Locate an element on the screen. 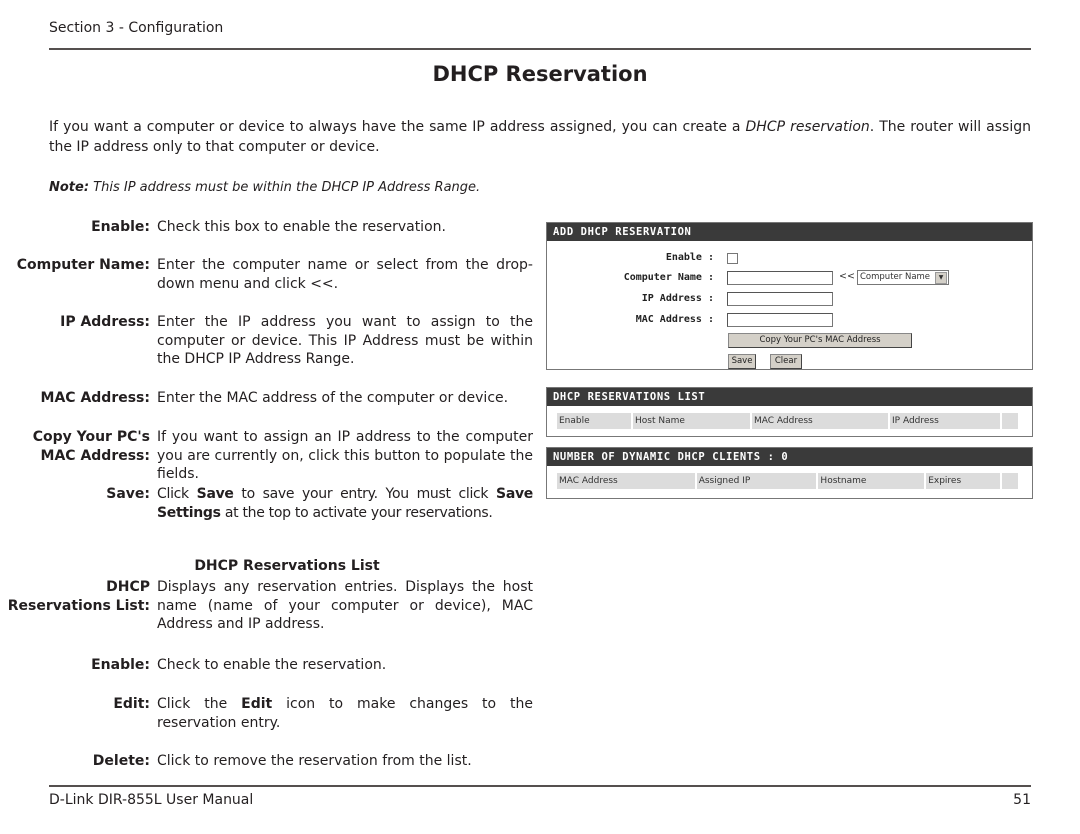  computer-name-row: Computer Name : << Computer Name ▼ is located at coordinates (789, 278).